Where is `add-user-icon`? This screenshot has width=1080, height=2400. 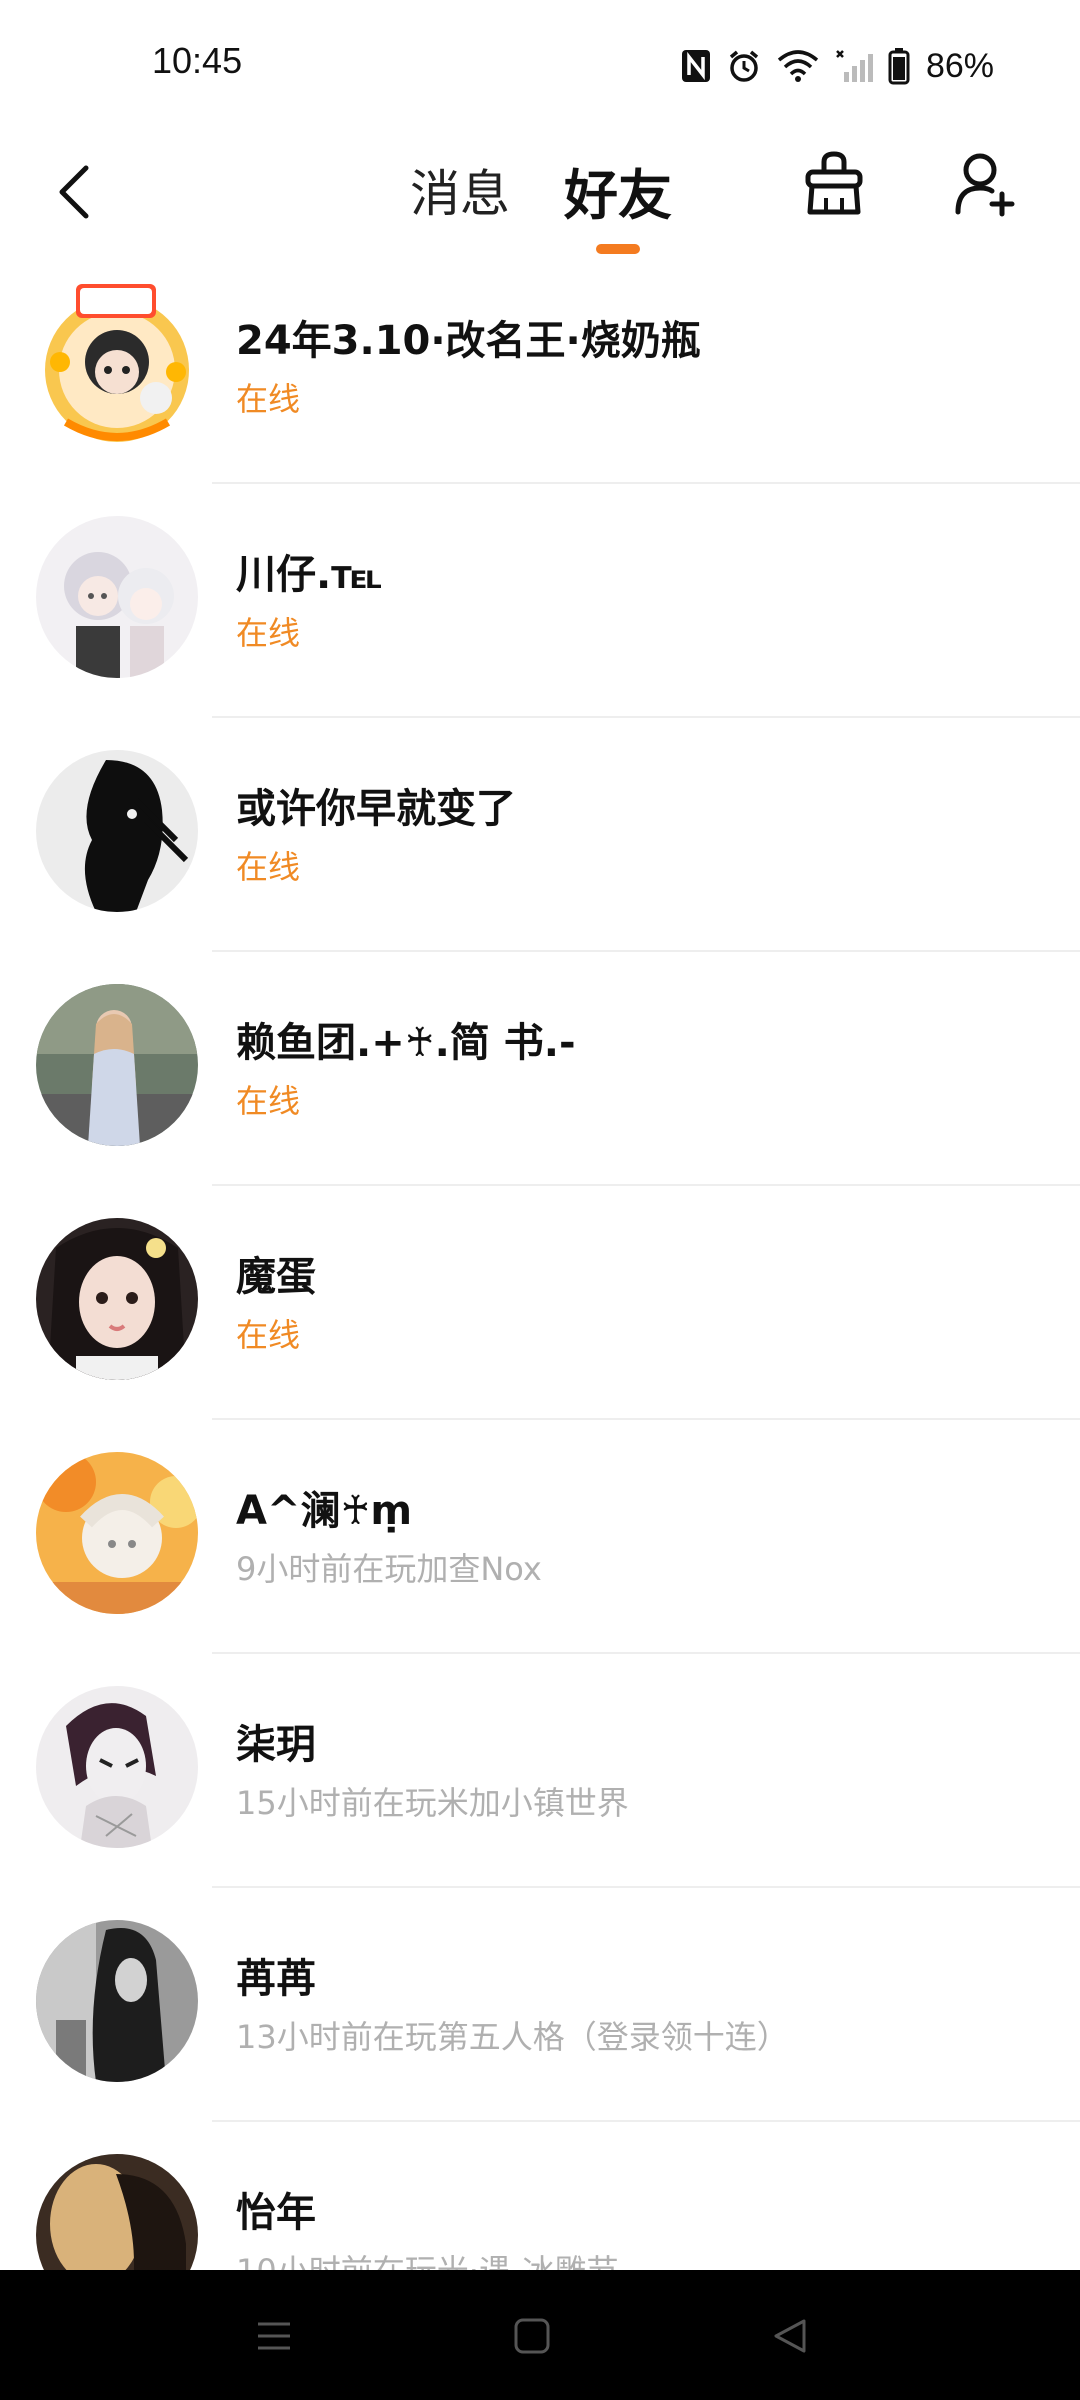 add-user-icon is located at coordinates (985, 185).